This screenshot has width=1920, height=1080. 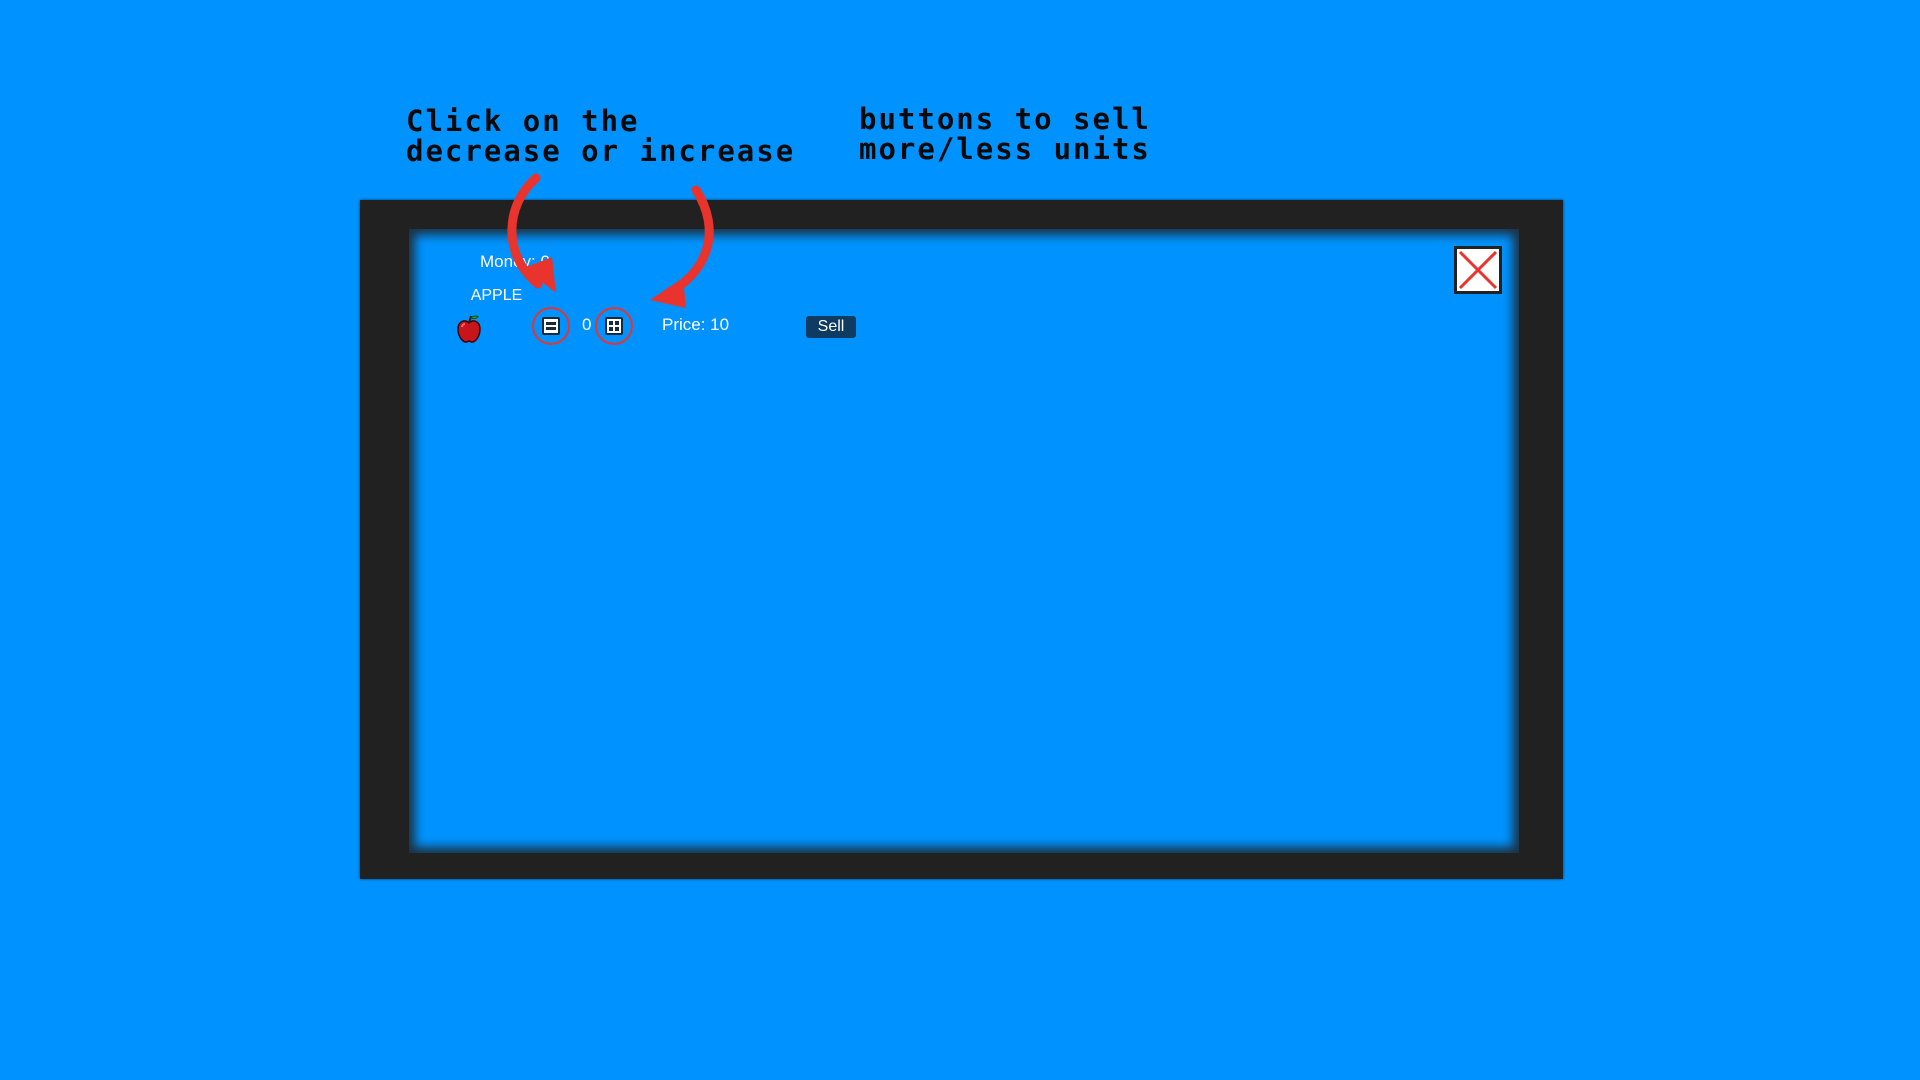 What do you see at coordinates (831, 327) in the screenshot?
I see `sell-button: Sell` at bounding box center [831, 327].